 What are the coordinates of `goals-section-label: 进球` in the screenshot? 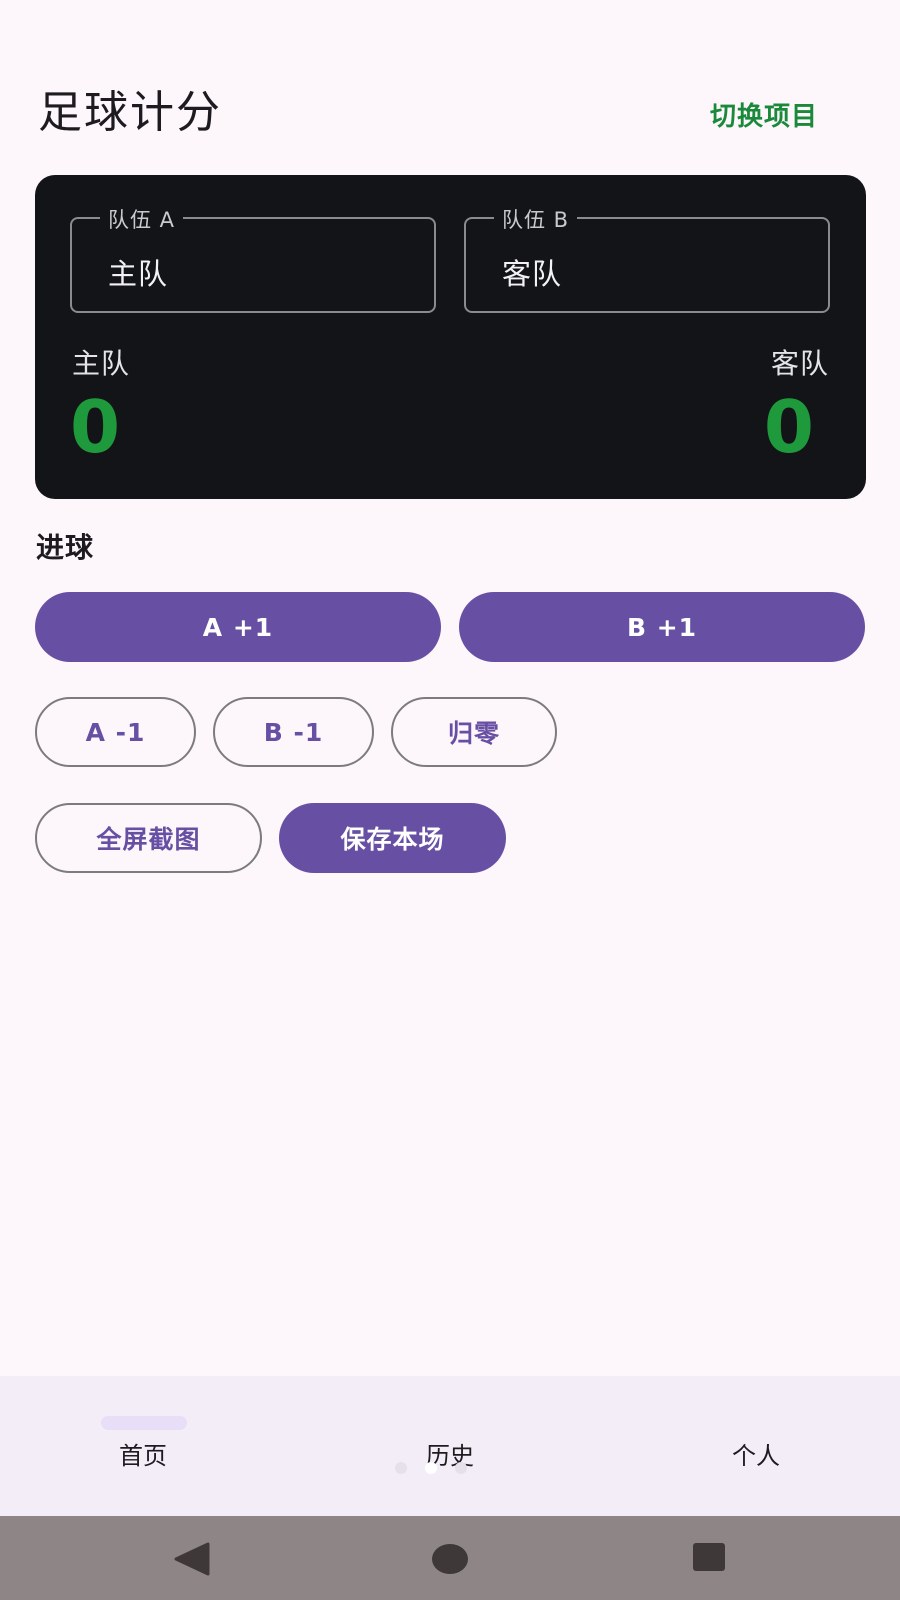 It's located at (65, 547).